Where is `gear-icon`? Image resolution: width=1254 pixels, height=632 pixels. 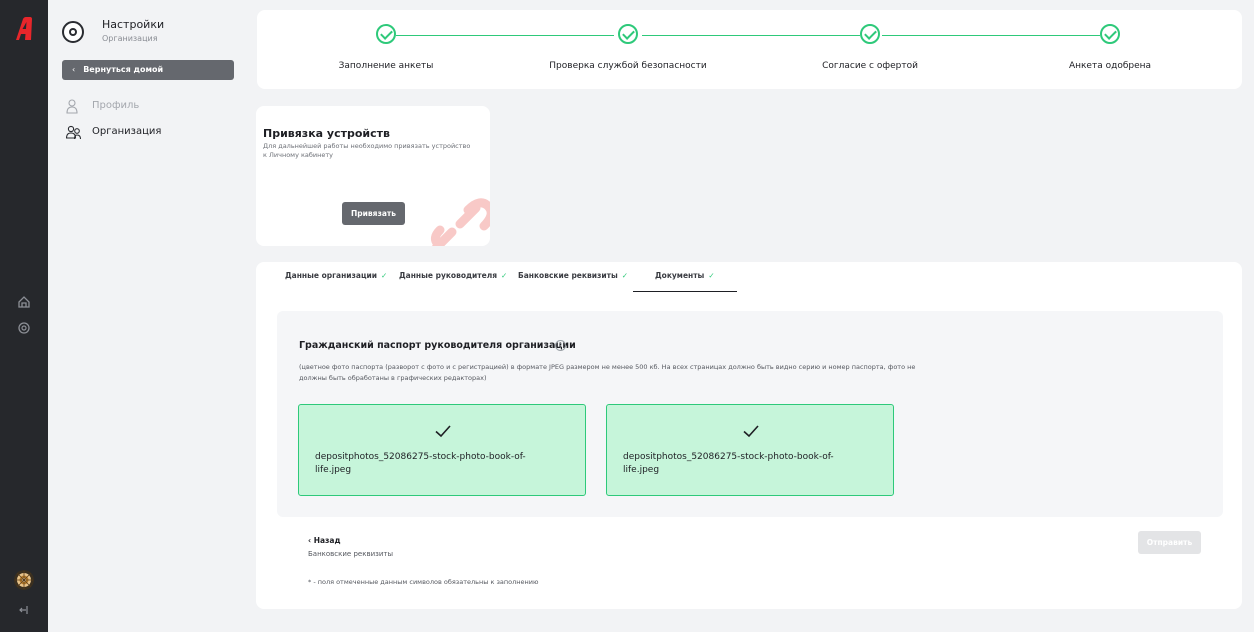
gear-icon is located at coordinates (73, 32).